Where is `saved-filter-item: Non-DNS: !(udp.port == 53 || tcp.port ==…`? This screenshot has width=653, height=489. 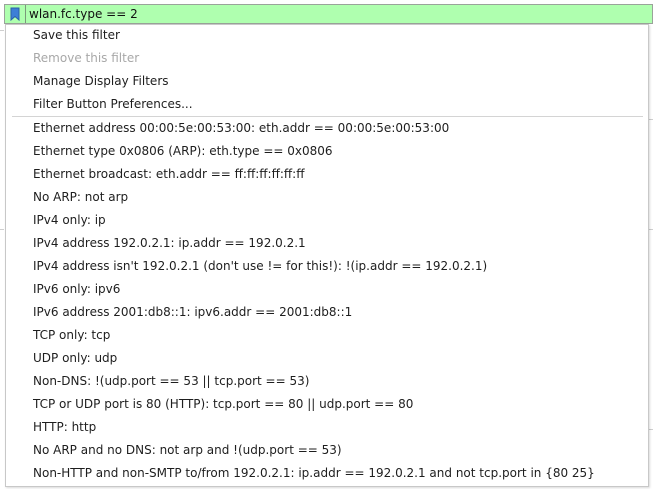 saved-filter-item: Non-DNS: !(udp.port == 53 || tcp.port ==… is located at coordinates (327, 381).